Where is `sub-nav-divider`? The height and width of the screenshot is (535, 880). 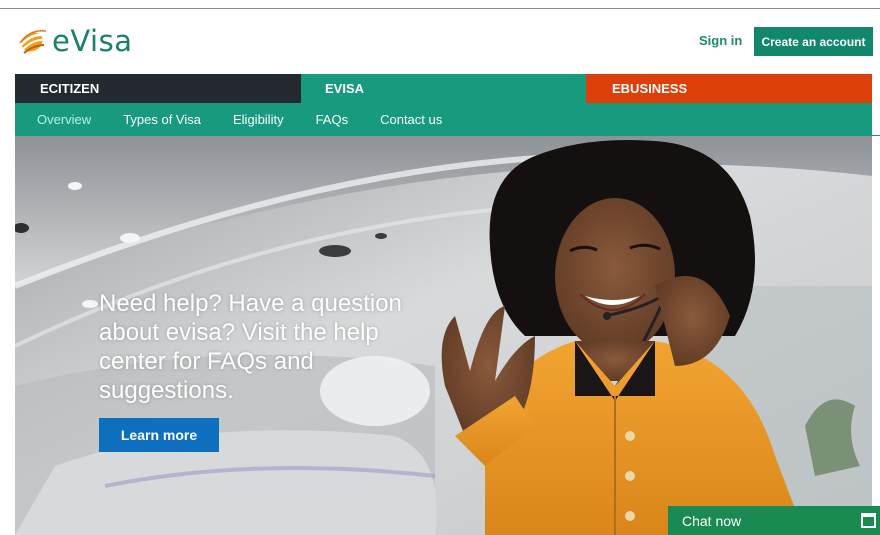
sub-nav-divider is located at coordinates (876, 135).